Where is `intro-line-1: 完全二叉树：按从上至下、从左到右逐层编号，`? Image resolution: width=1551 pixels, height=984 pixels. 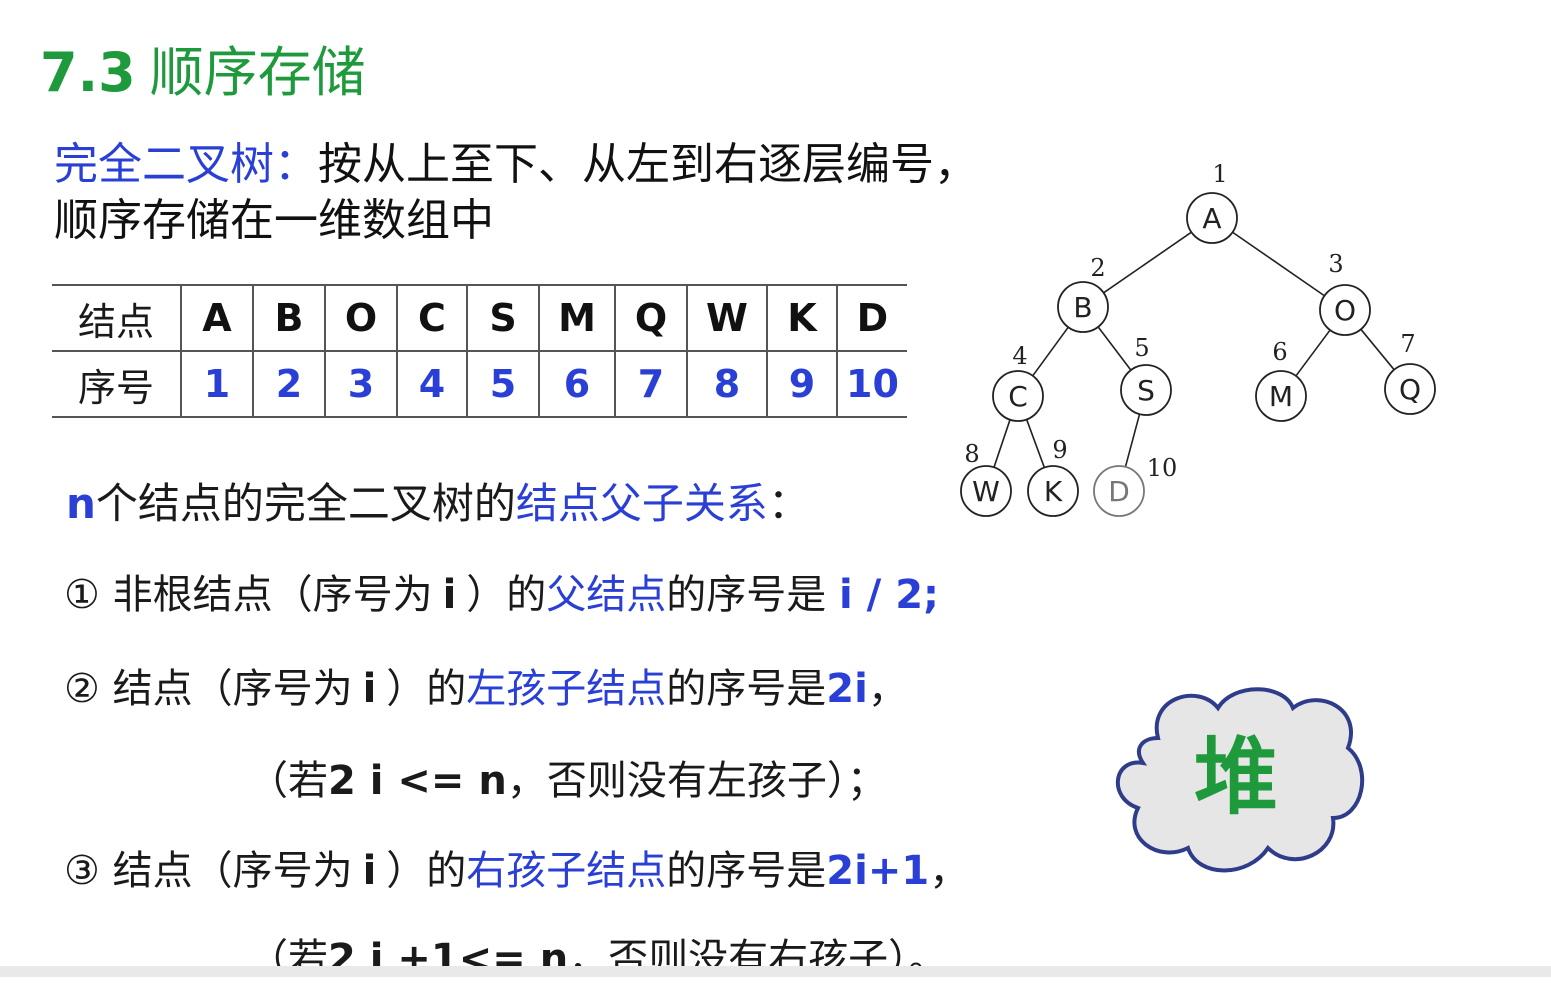
intro-line-1: 完全二叉树：按从上至下、从左到右逐层编号， is located at coordinates (516, 160).